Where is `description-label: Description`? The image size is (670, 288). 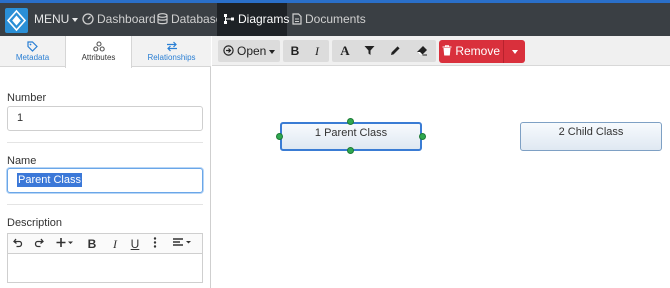 description-label: Description is located at coordinates (35, 223).